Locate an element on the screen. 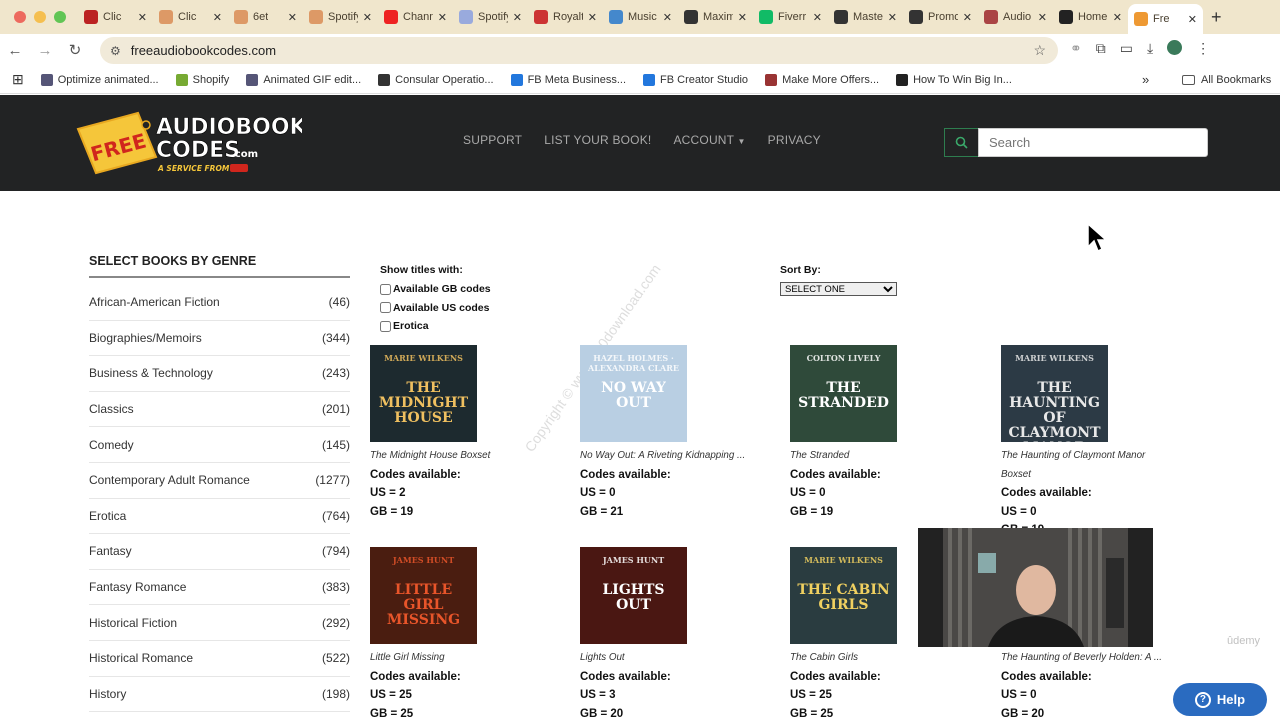 This screenshot has width=1280, height=723. genre-item: Fantasy Romance(383) is located at coordinates (219, 588).